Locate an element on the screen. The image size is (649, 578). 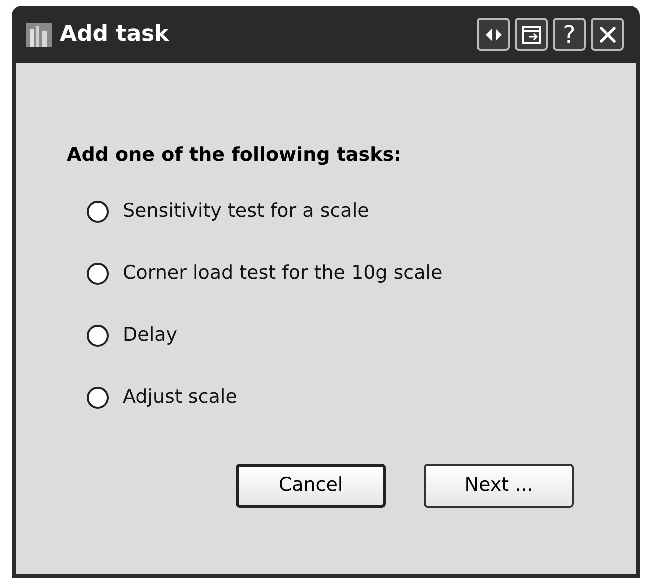
radio-option: Delay is located at coordinates (361, 336).